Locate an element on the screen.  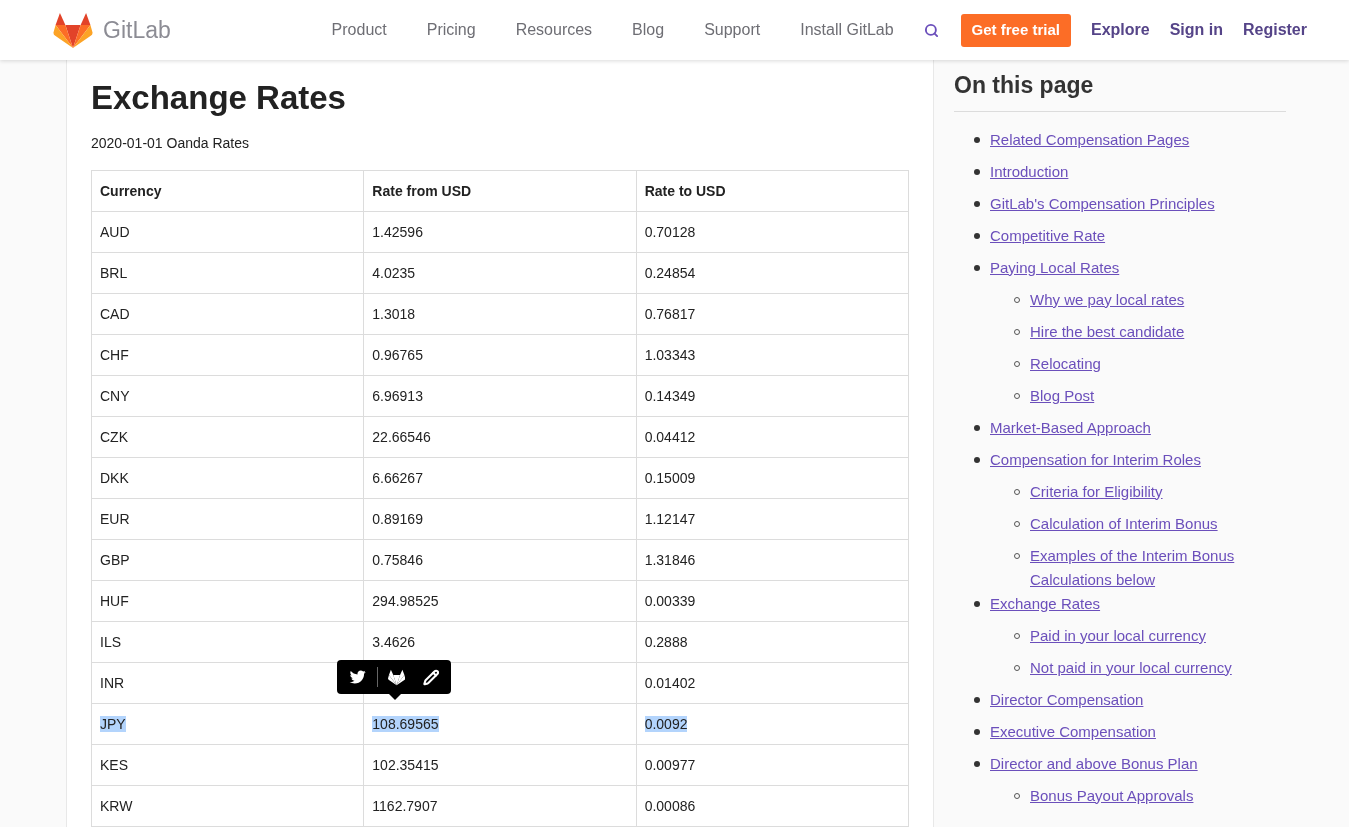
table-cell: 0.14349 is located at coordinates (670, 395).